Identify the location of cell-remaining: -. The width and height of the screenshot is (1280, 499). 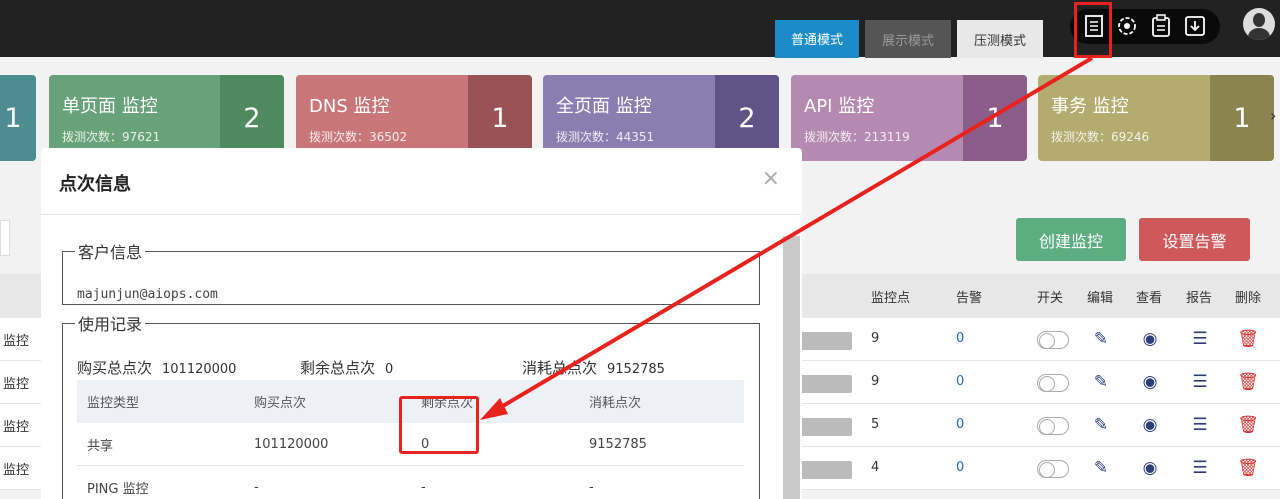
(423, 487).